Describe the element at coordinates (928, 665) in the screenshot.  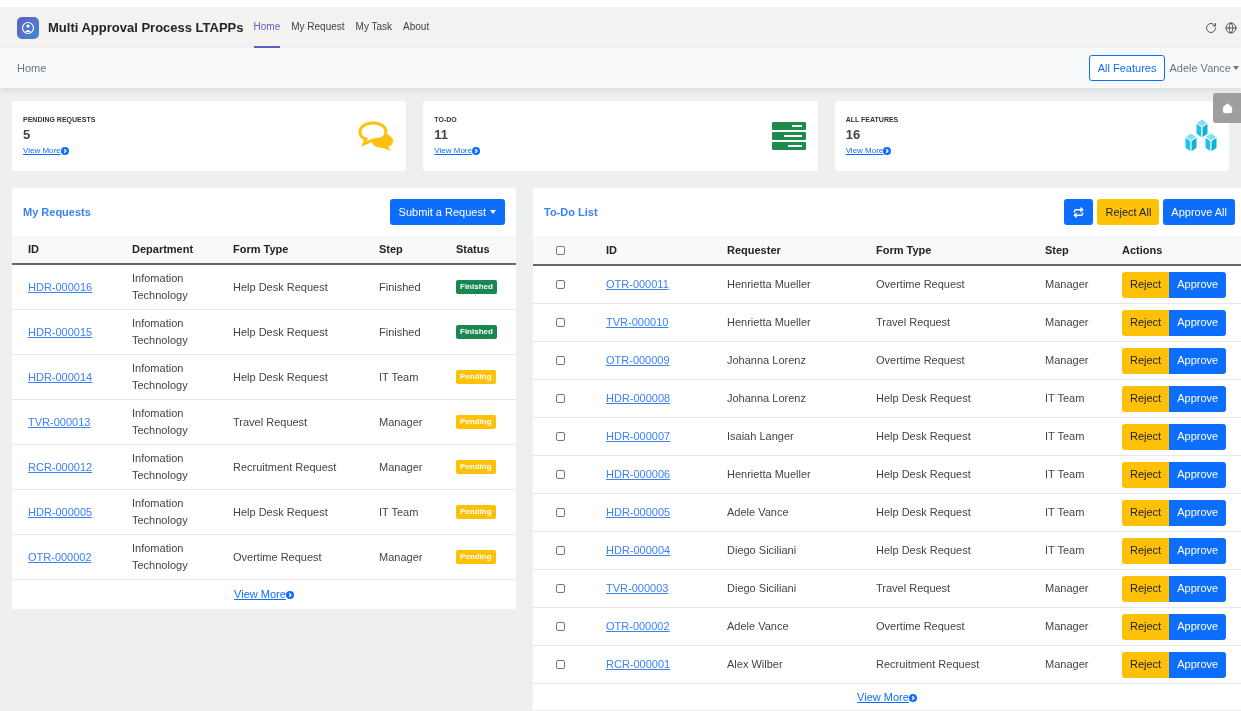
I see `table-cell-text: Recruitment Request` at that location.